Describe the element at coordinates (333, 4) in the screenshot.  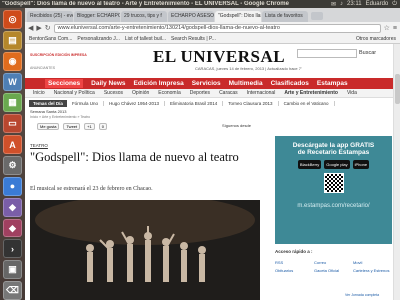
I see `network-icon: ✉` at that location.